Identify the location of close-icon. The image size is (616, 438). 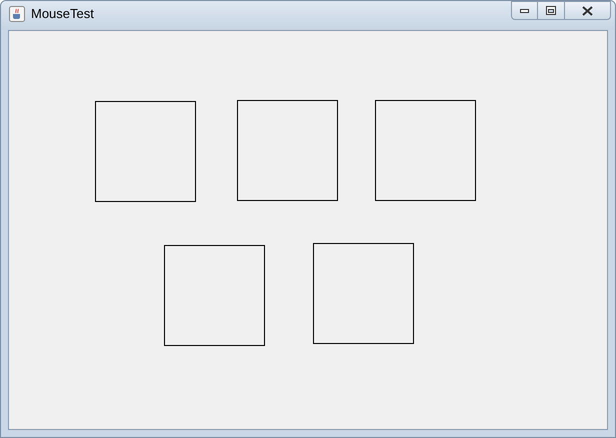
(587, 11).